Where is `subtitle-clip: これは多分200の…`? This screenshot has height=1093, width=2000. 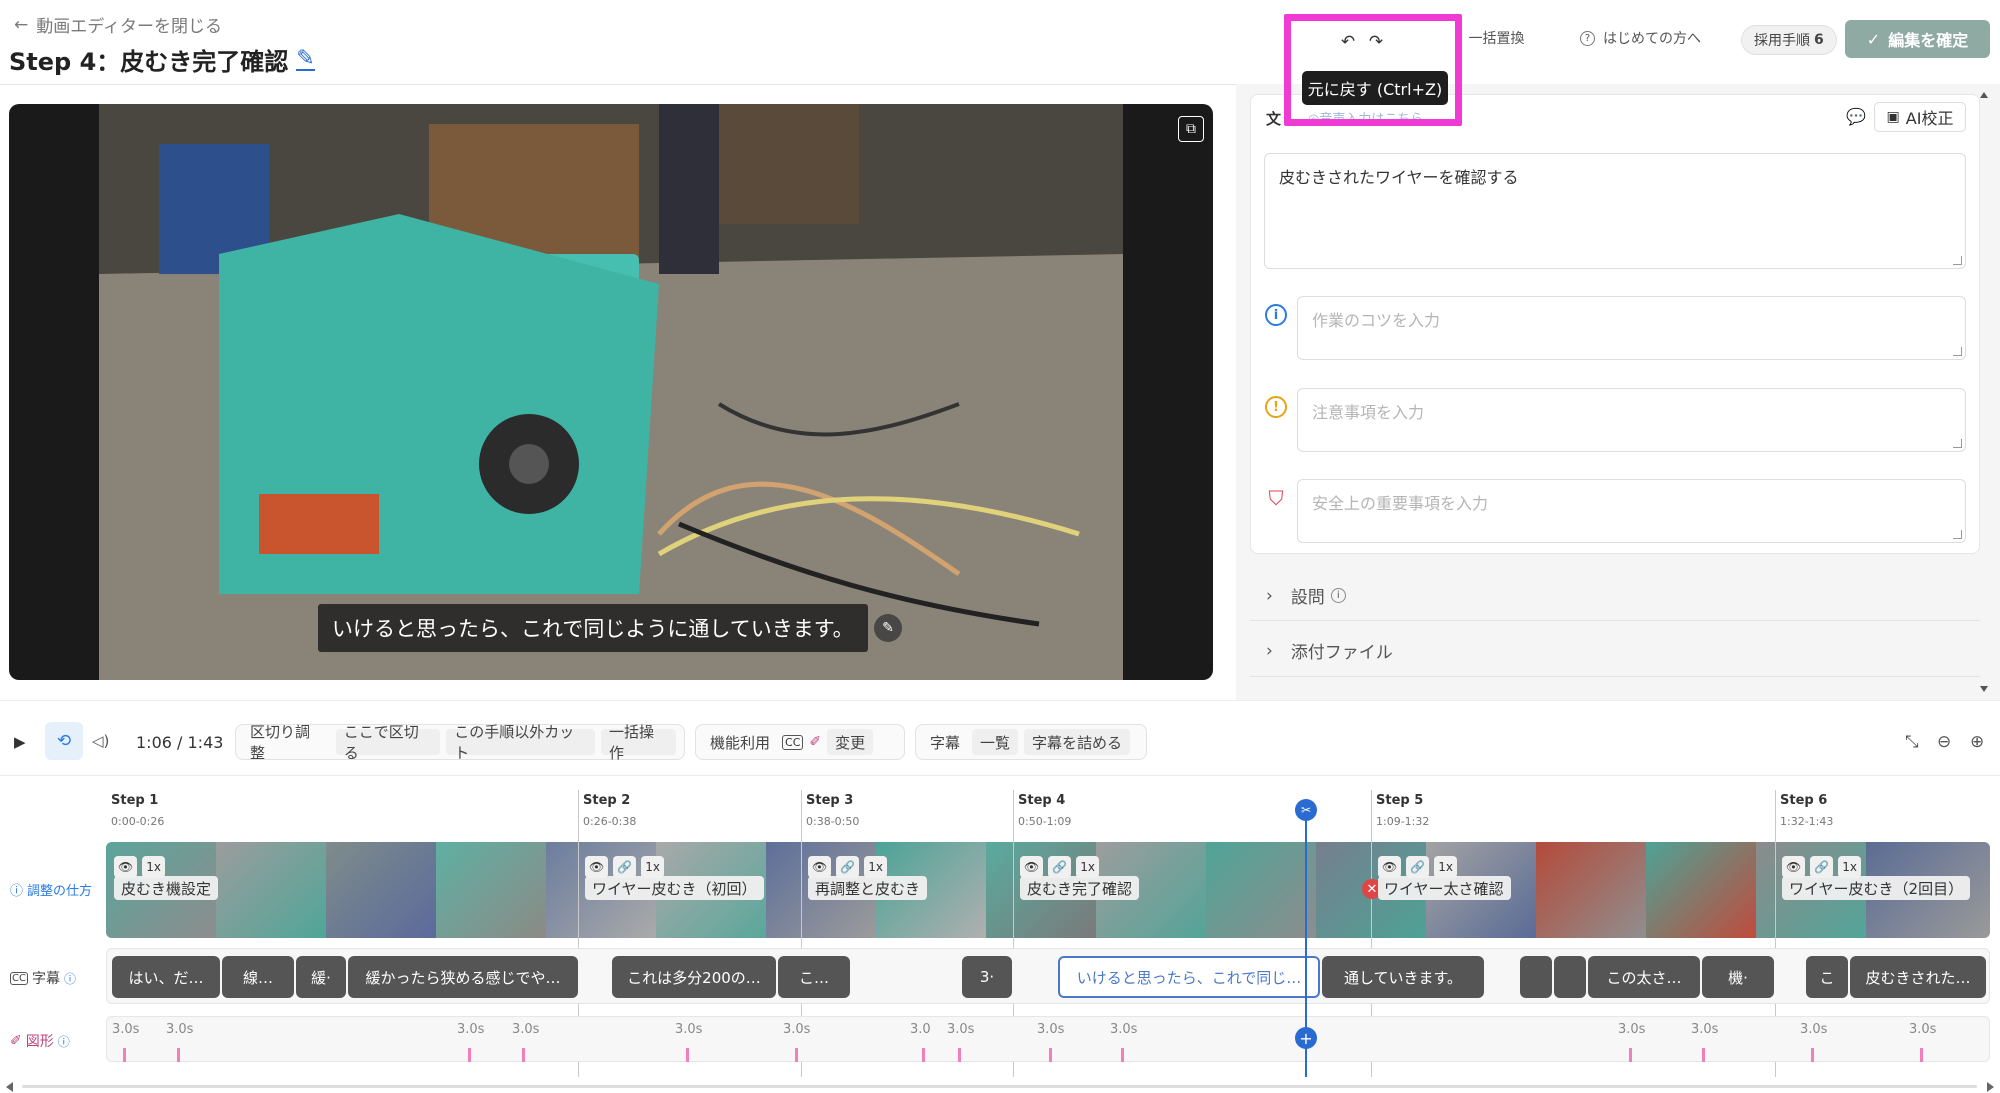 subtitle-clip: これは多分200の… is located at coordinates (694, 977).